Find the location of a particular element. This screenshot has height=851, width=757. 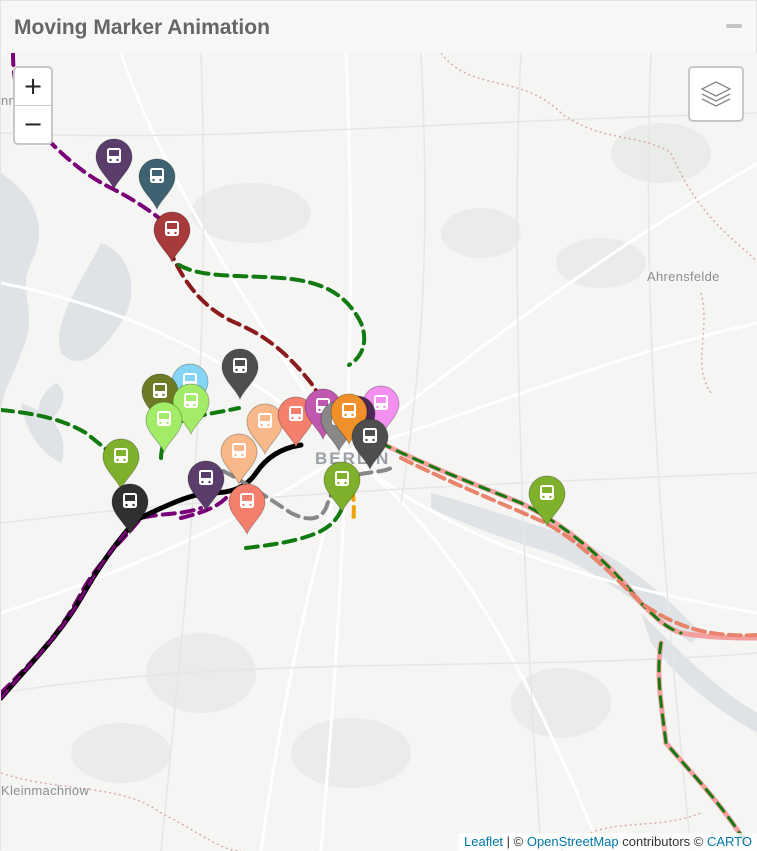

layers-icon is located at coordinates (716, 94).